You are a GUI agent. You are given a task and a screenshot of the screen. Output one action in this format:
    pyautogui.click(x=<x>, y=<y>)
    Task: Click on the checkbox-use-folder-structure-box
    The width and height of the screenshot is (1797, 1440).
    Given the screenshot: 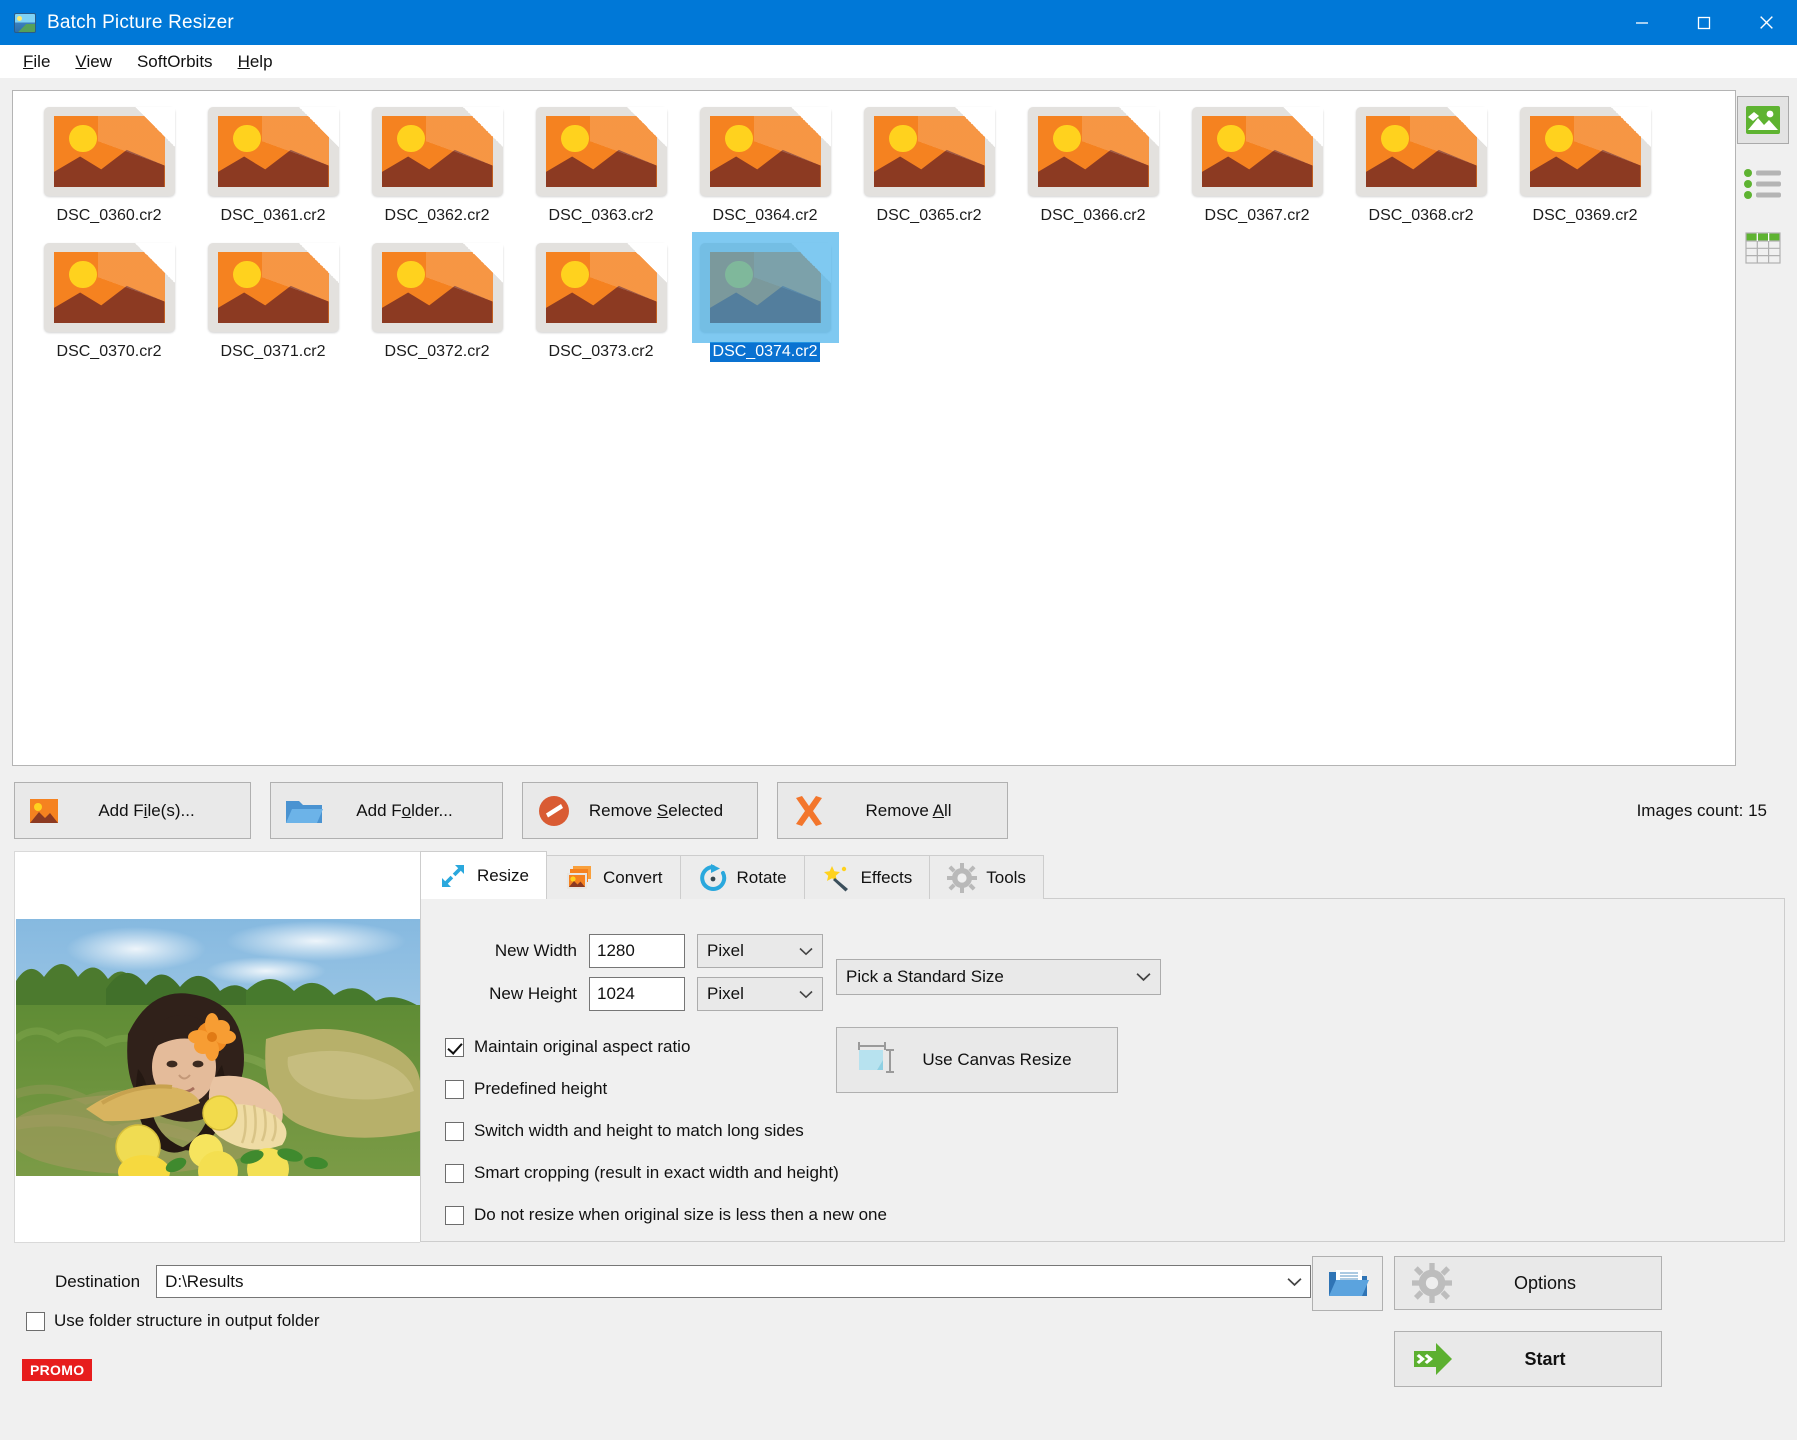 What is the action you would take?
    pyautogui.click(x=35, y=1321)
    